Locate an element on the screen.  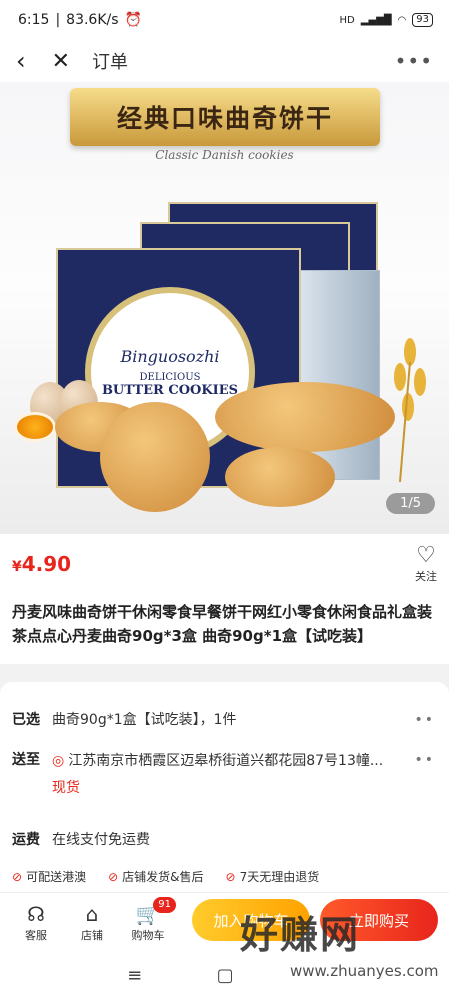
cart-button: 🛒 91 购物车 is located at coordinates (148, 919).